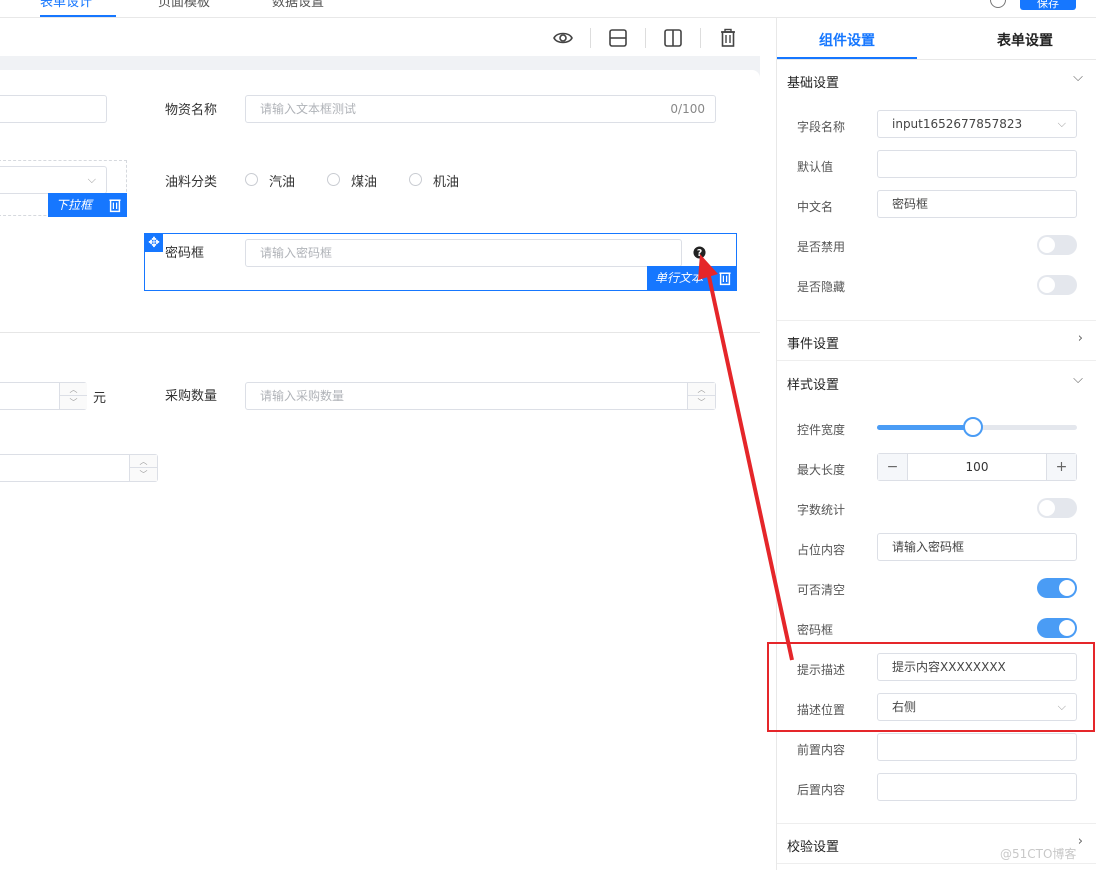 Image resolution: width=1096 pixels, height=870 pixels. I want to click on top-nav-bar: 表单设计 页面模板 数据设置 保存, so click(548, 9).